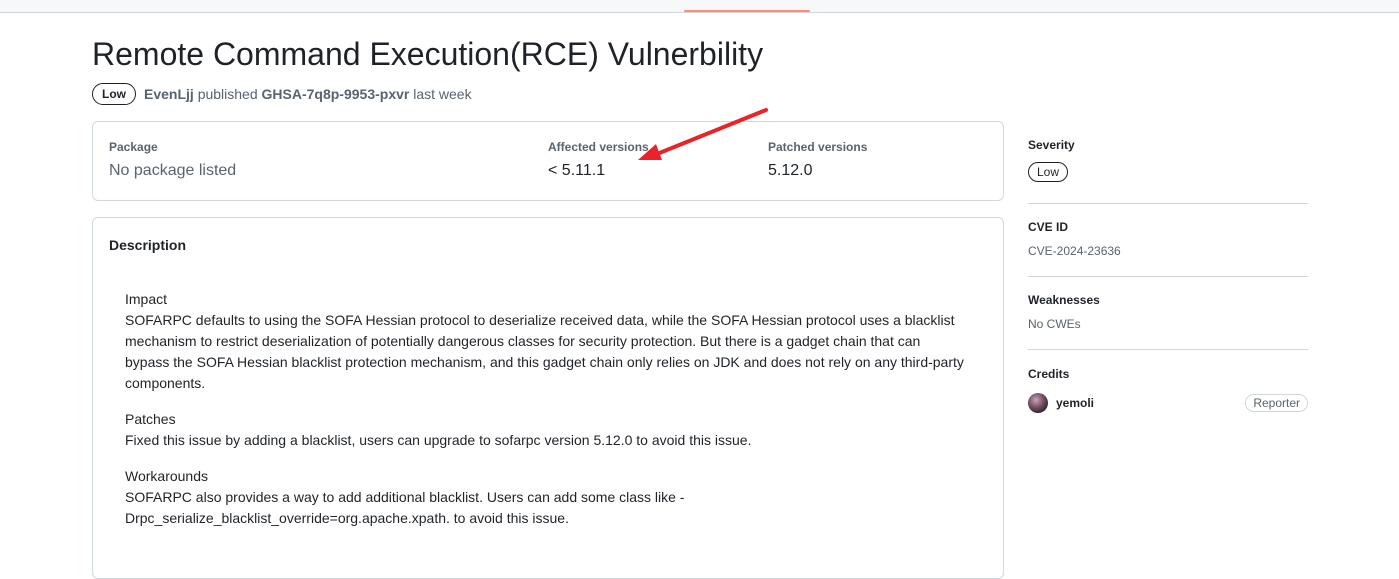 The width and height of the screenshot is (1399, 579). What do you see at coordinates (1168, 240) in the screenshot?
I see `cve-section: CVE ID CVE-2024-23636` at bounding box center [1168, 240].